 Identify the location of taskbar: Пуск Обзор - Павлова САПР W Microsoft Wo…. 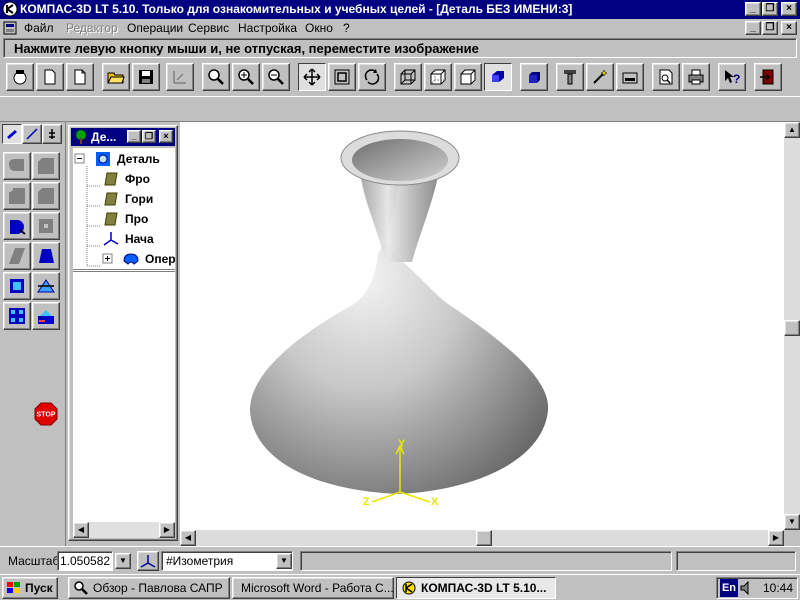
(400, 587).